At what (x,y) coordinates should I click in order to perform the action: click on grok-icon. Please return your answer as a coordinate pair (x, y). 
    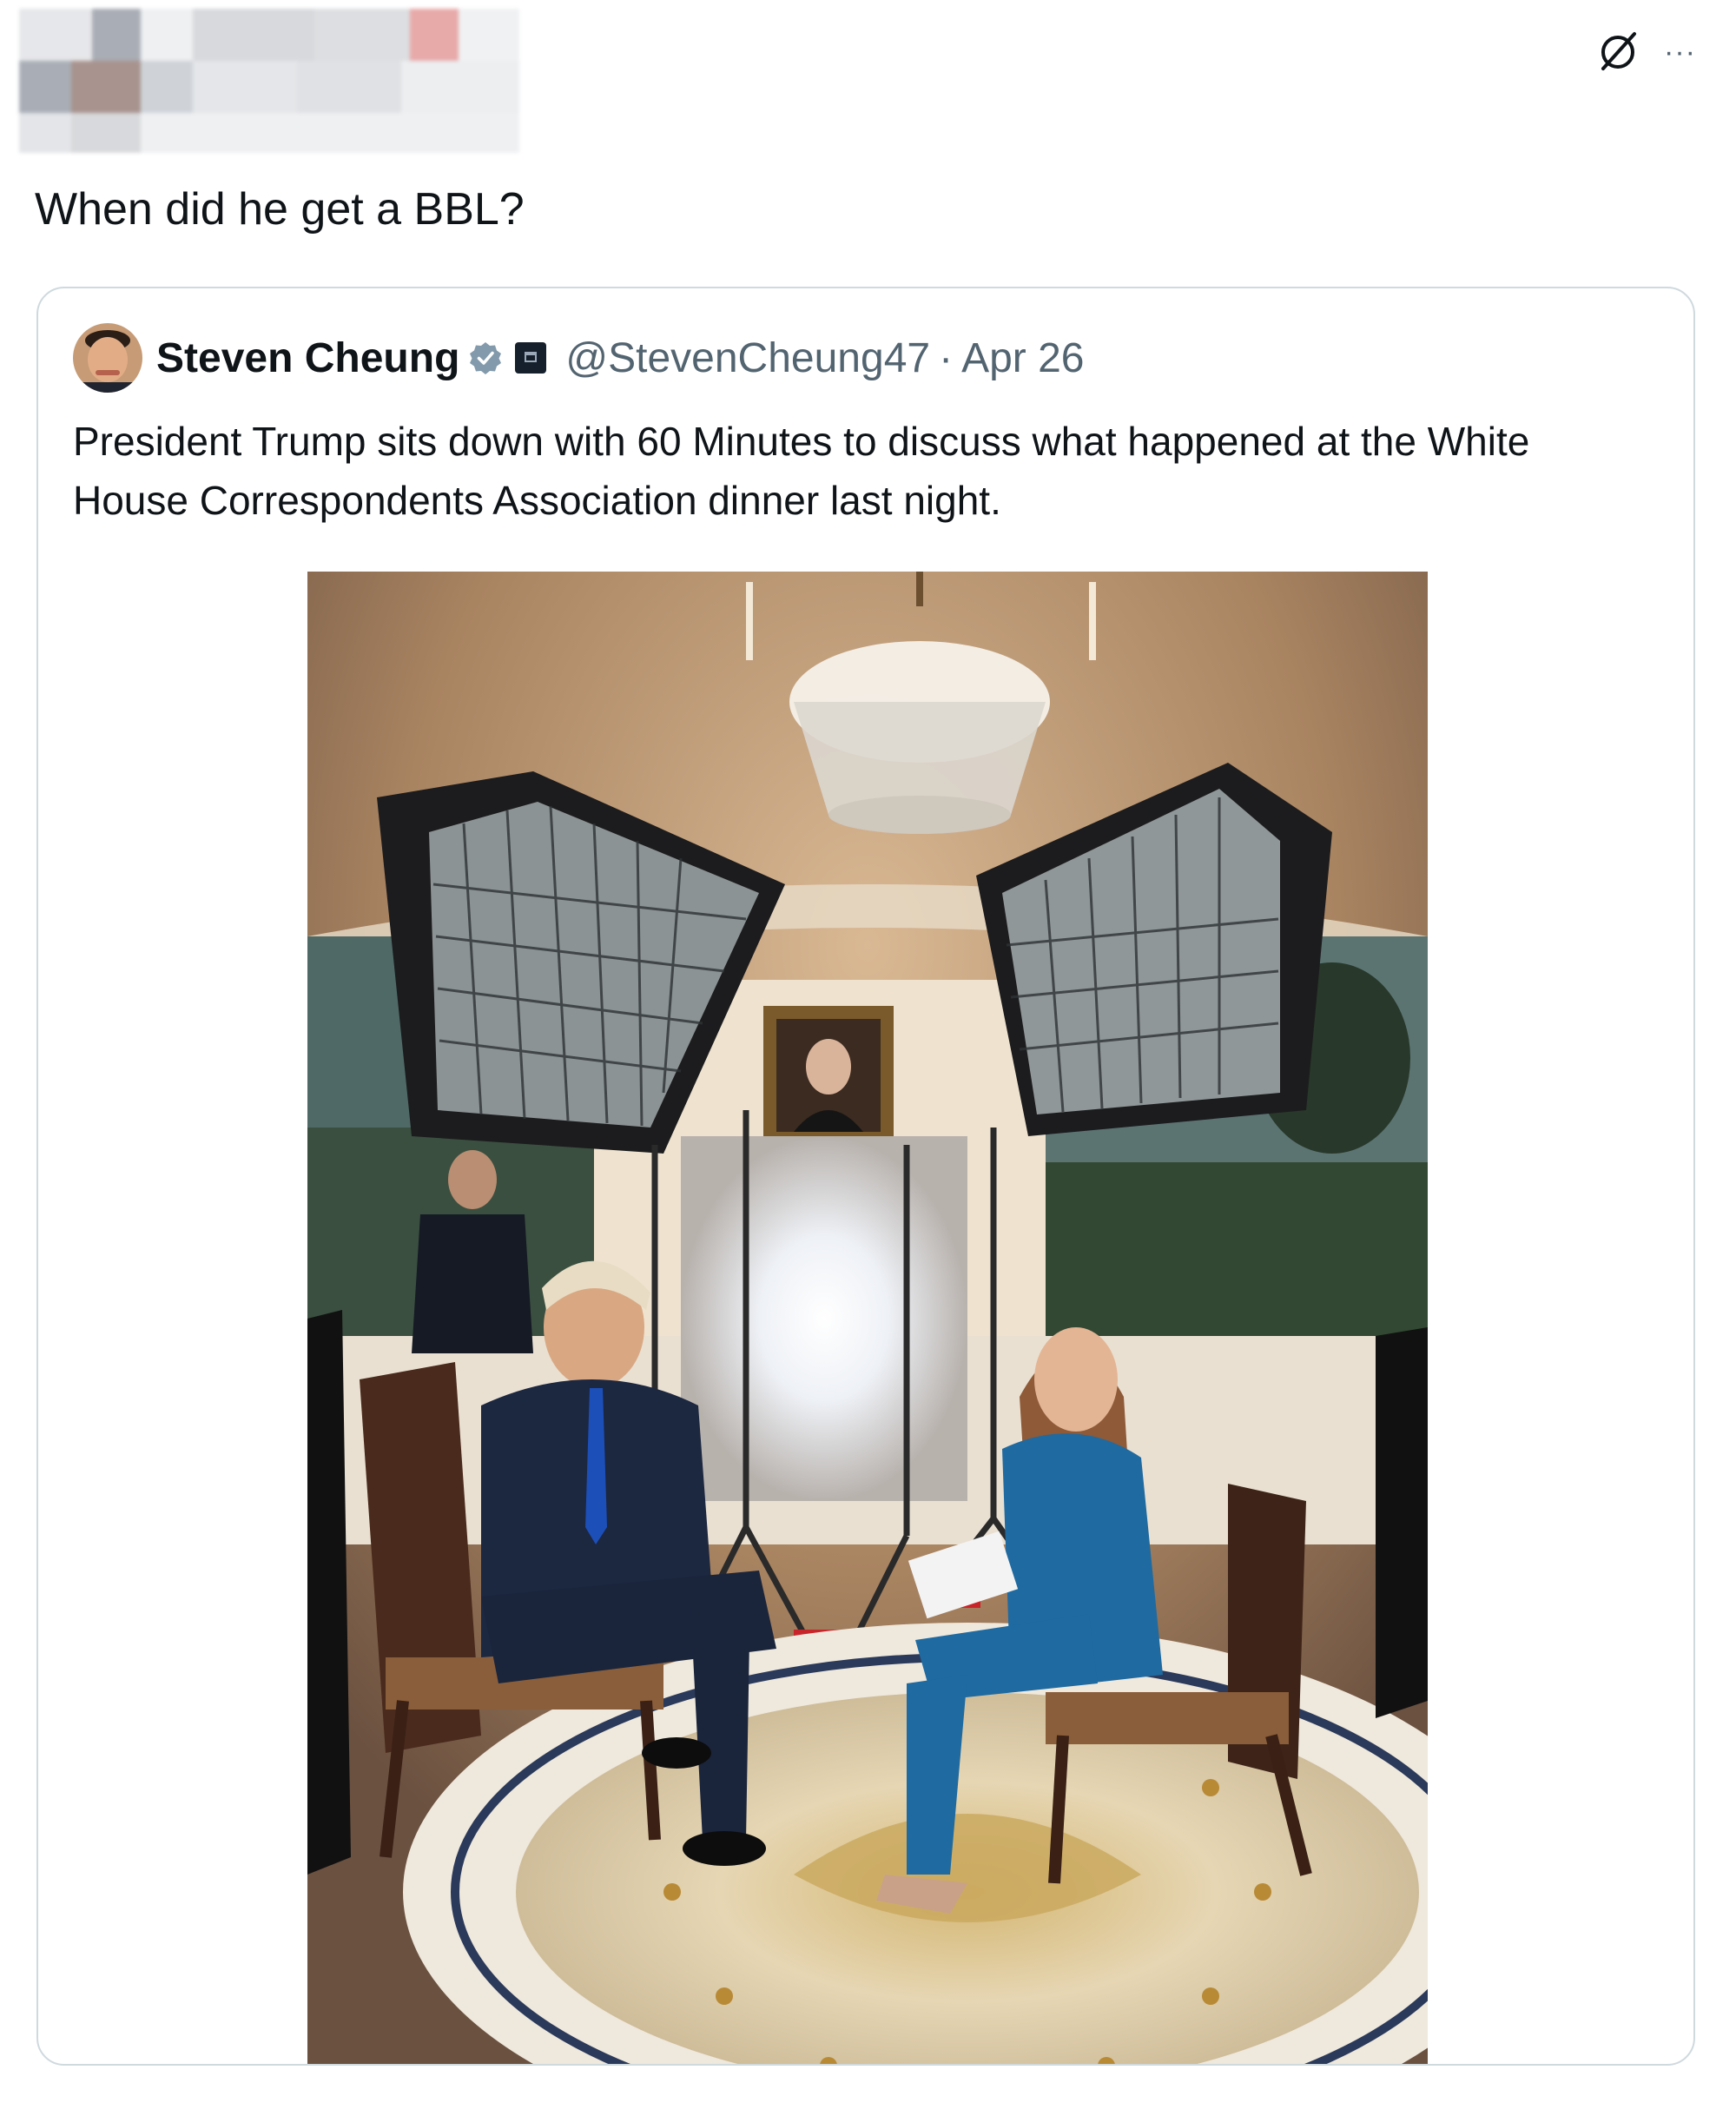
    Looking at the image, I should click on (1617, 52).